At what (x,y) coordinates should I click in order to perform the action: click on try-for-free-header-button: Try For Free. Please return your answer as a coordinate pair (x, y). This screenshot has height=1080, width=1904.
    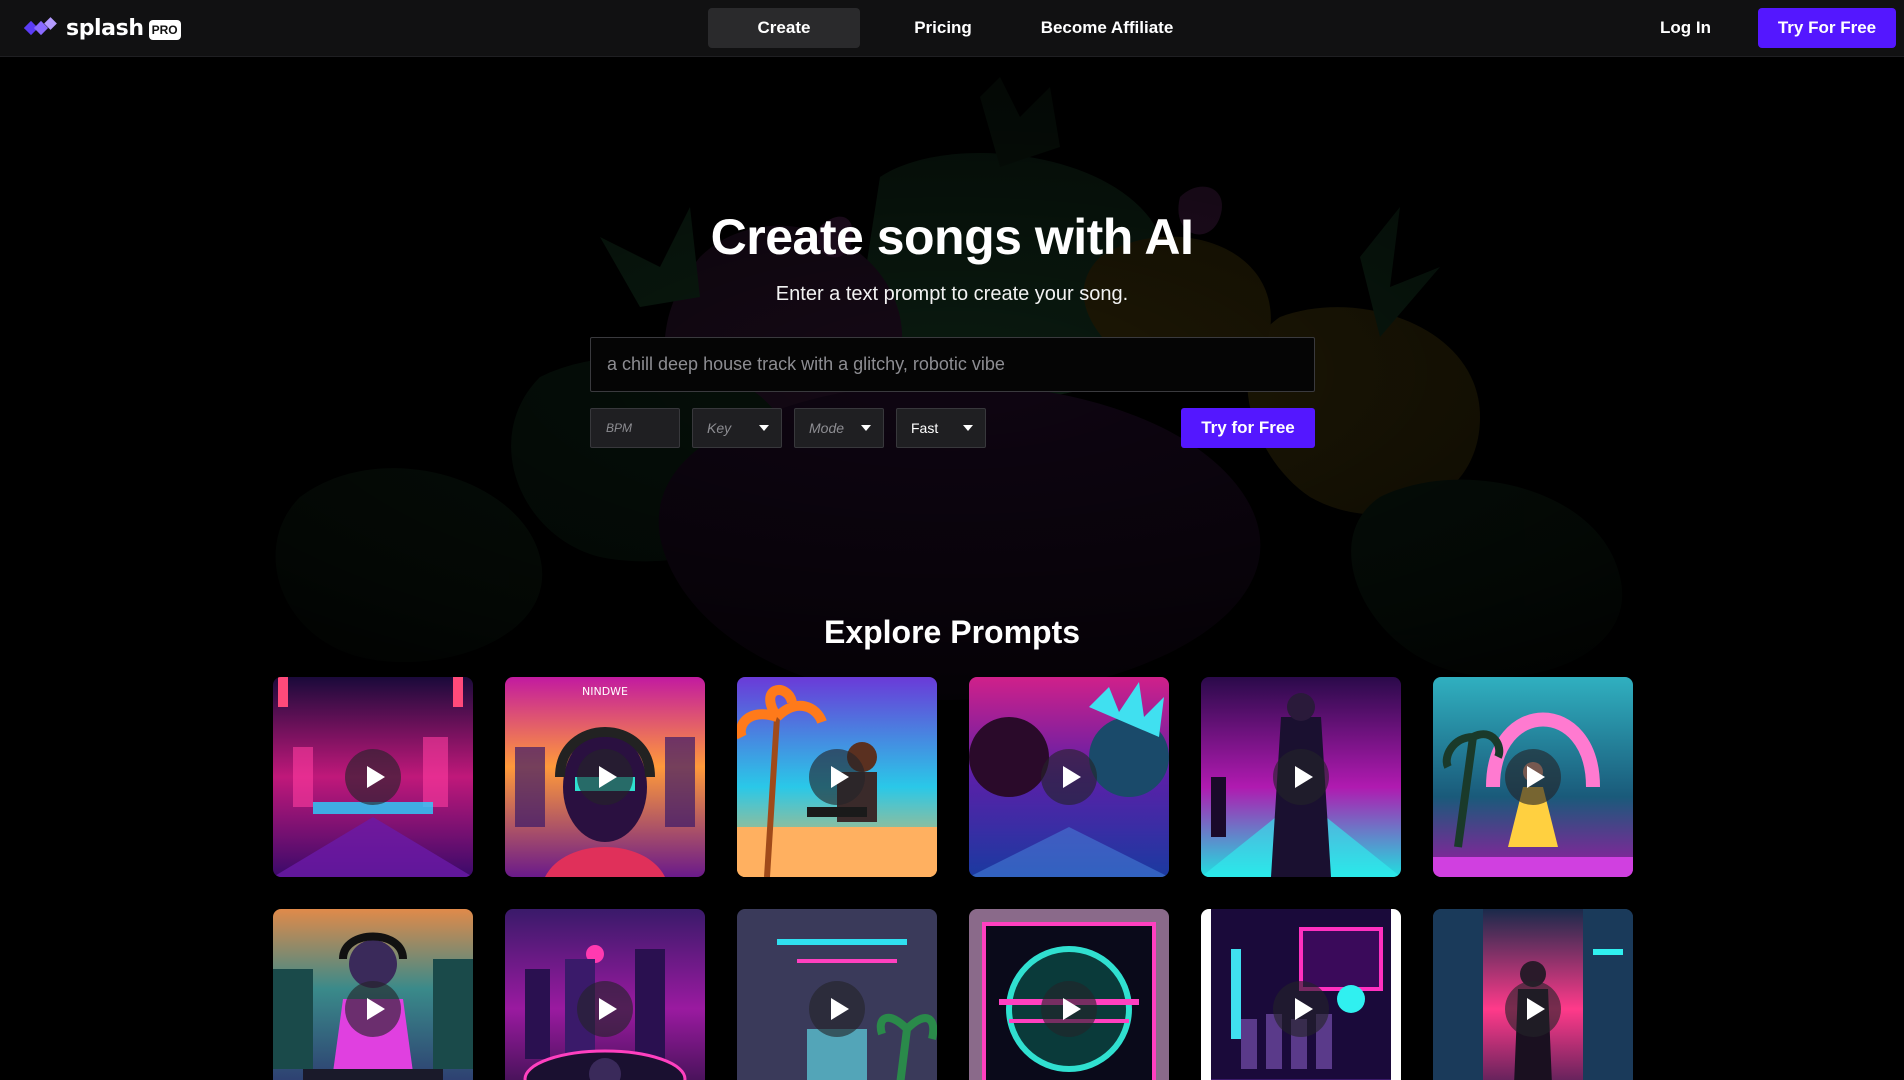
    Looking at the image, I should click on (1827, 28).